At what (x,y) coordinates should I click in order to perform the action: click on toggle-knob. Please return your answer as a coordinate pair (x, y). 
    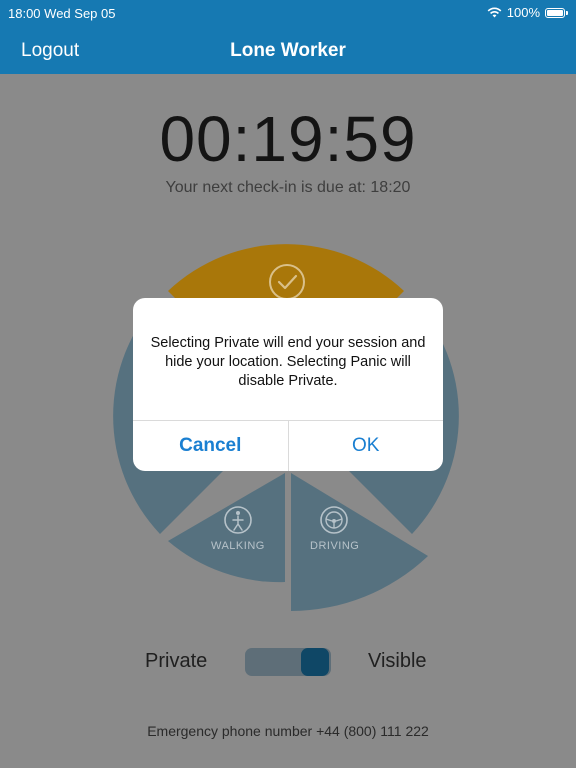
    Looking at the image, I should click on (315, 662).